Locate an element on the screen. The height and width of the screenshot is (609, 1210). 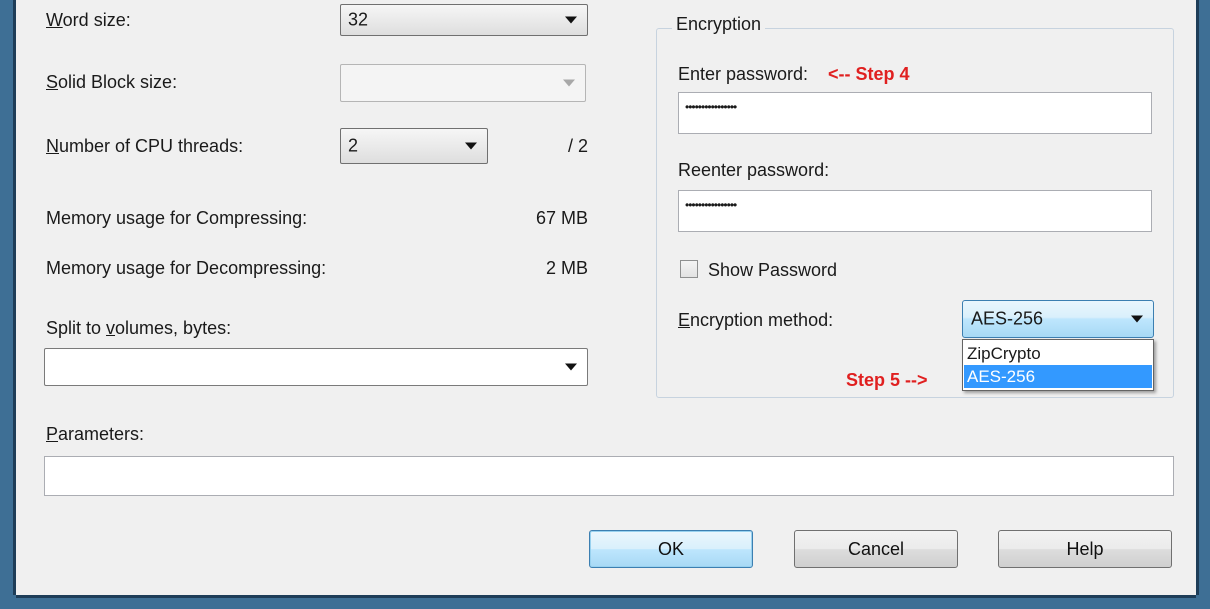
reenter-password-label: Reenter password: is located at coordinates (754, 170).